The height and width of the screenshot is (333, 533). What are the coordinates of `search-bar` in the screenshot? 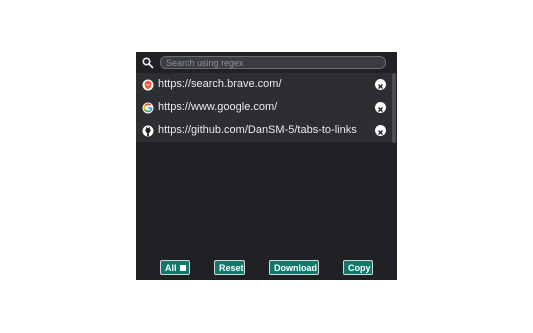 It's located at (266, 62).